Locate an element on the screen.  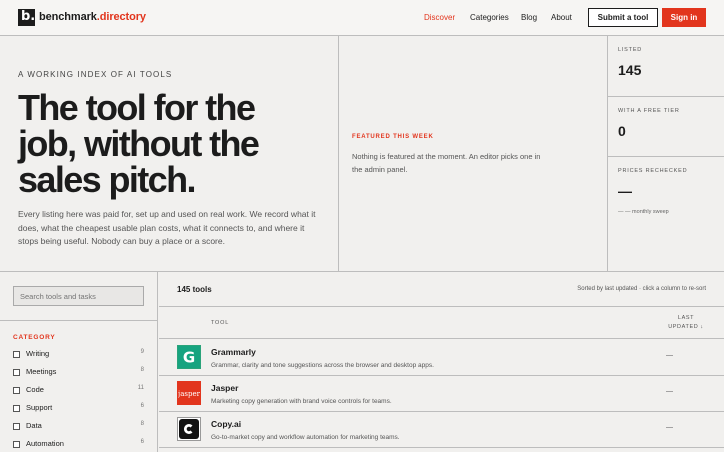
svg-text: G is located at coordinates (189, 358).